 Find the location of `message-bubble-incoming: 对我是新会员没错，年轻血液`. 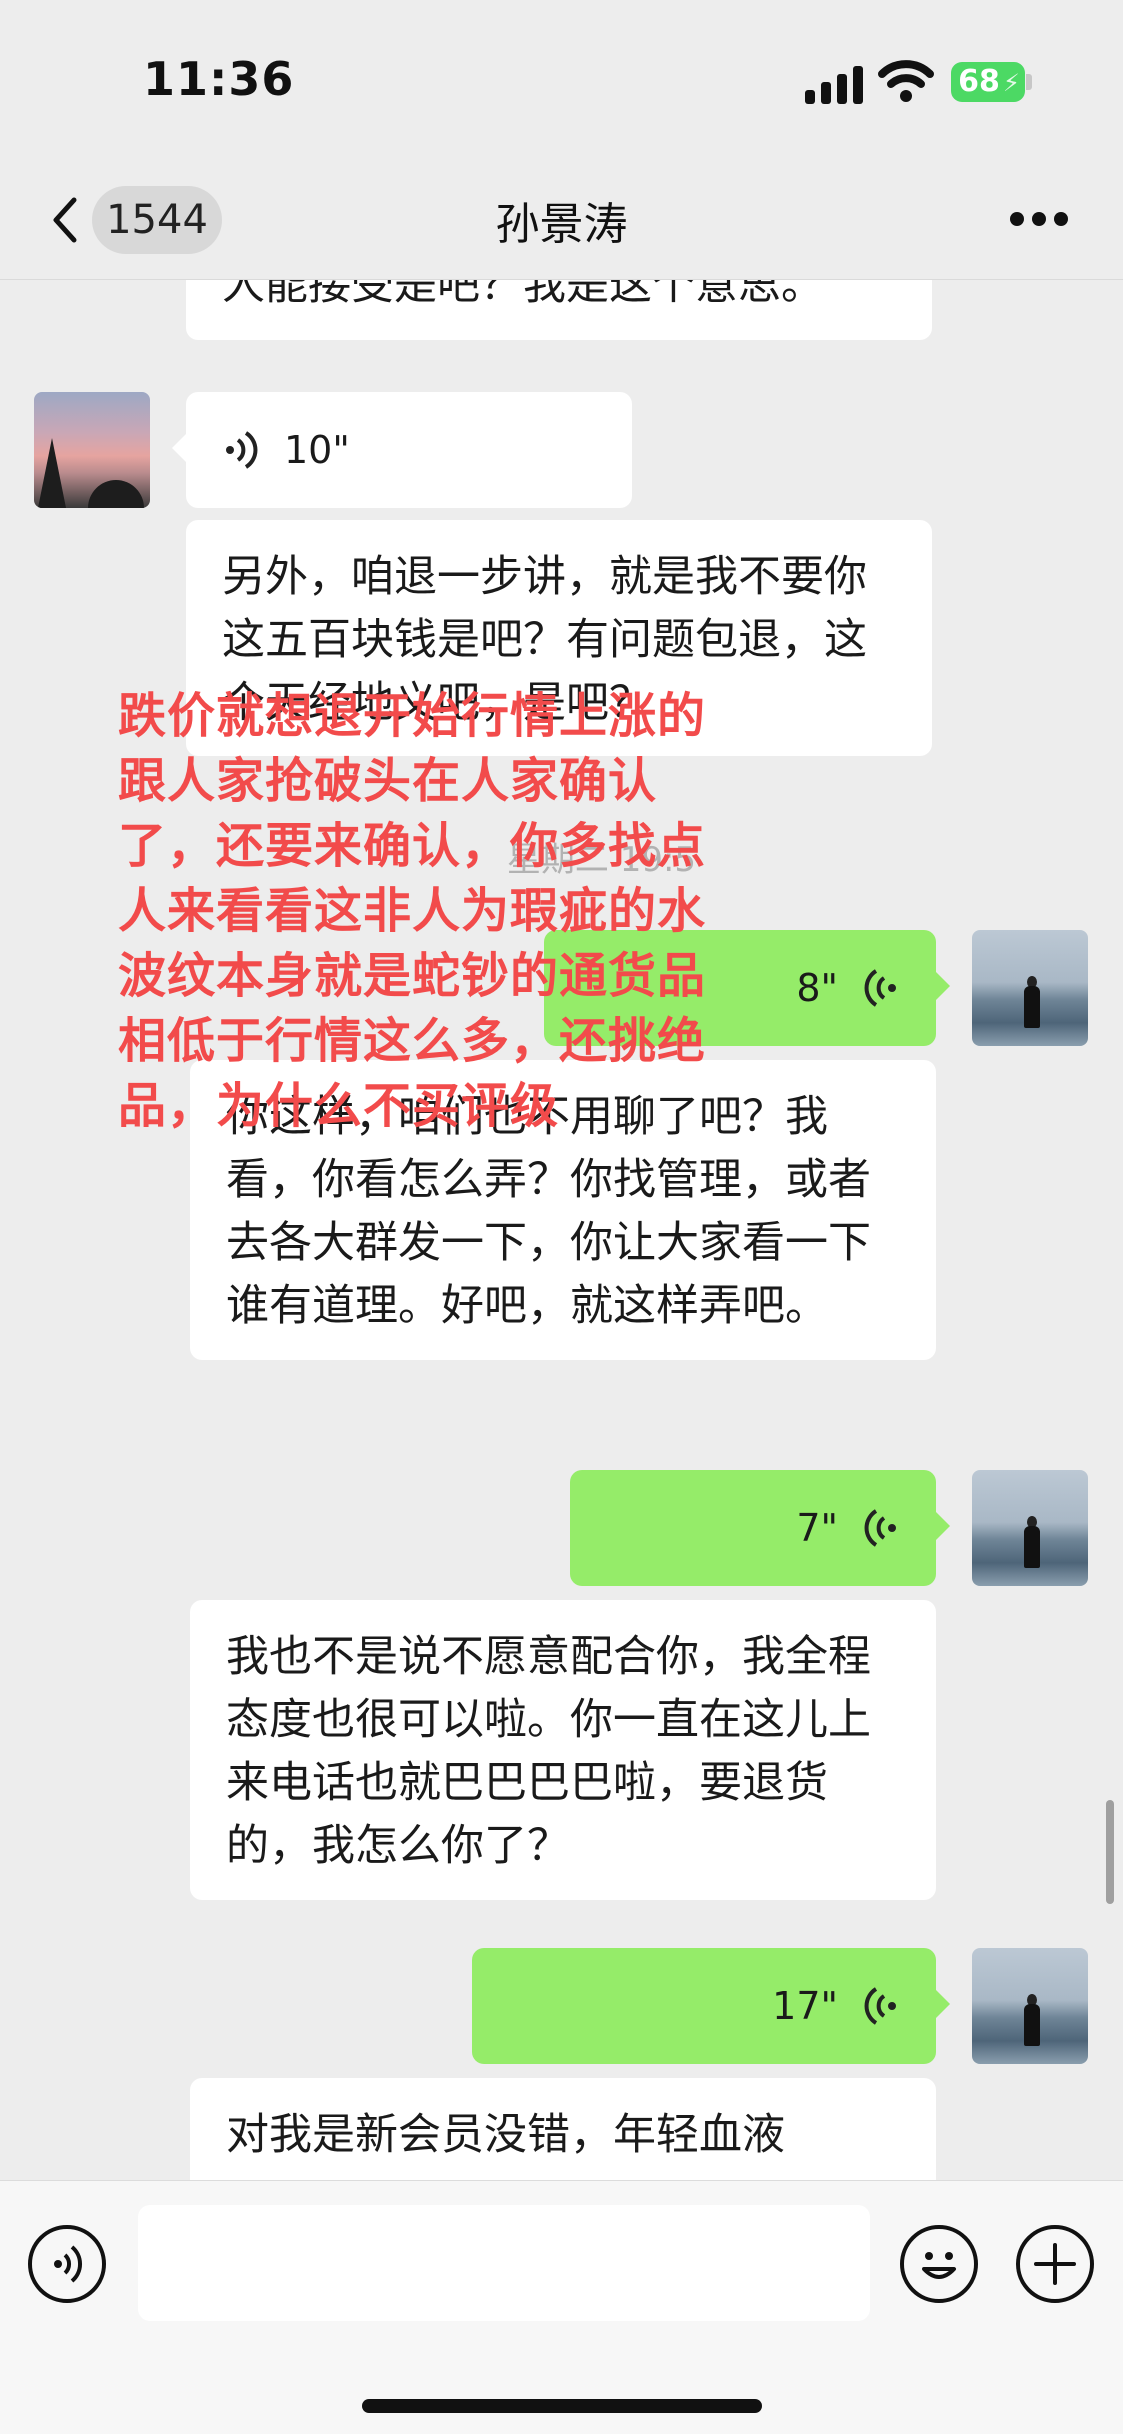

message-bubble-incoming: 对我是新会员没错，年轻血液 is located at coordinates (563, 2129).